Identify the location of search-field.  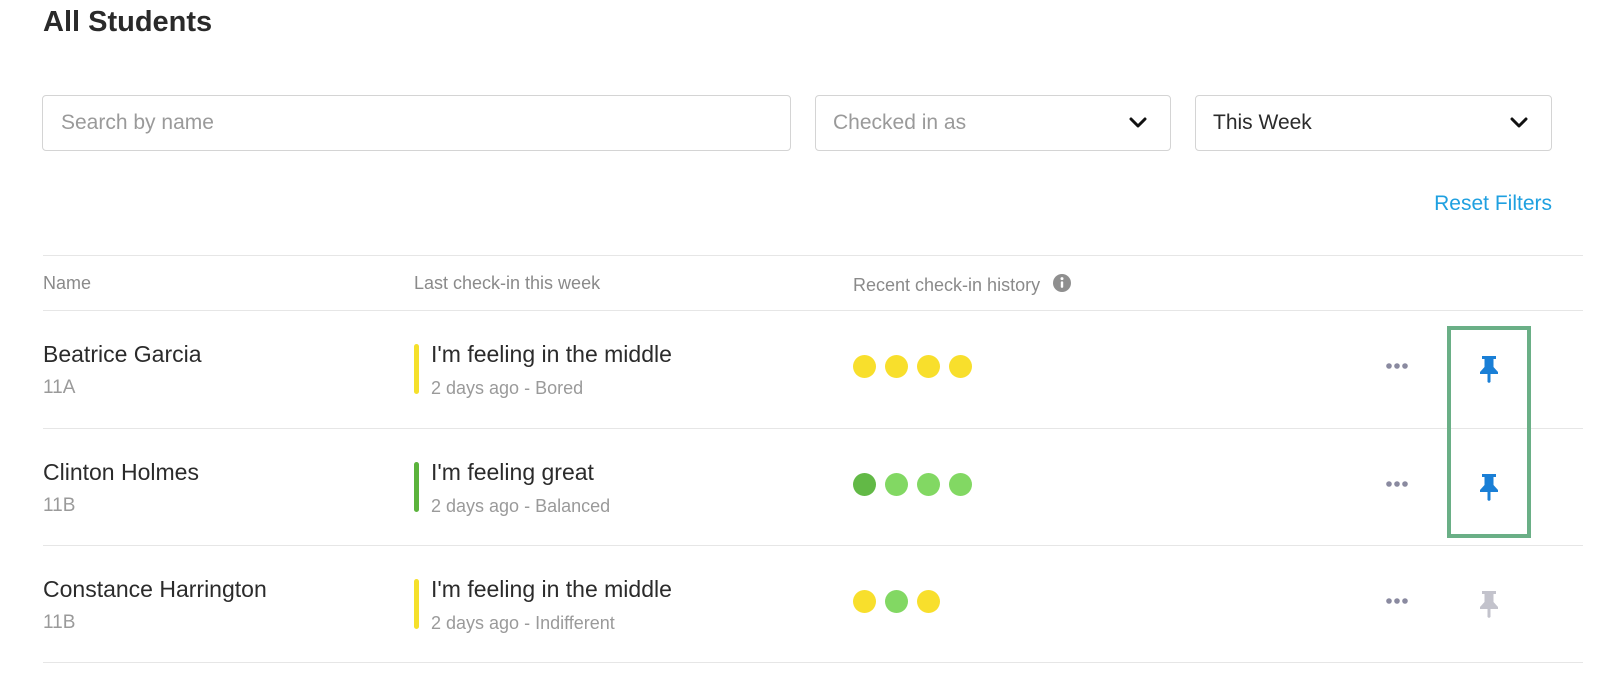
(416, 123).